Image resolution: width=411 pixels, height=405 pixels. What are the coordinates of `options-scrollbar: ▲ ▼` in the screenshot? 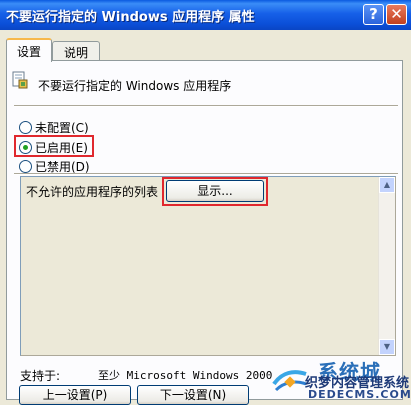 It's located at (386, 266).